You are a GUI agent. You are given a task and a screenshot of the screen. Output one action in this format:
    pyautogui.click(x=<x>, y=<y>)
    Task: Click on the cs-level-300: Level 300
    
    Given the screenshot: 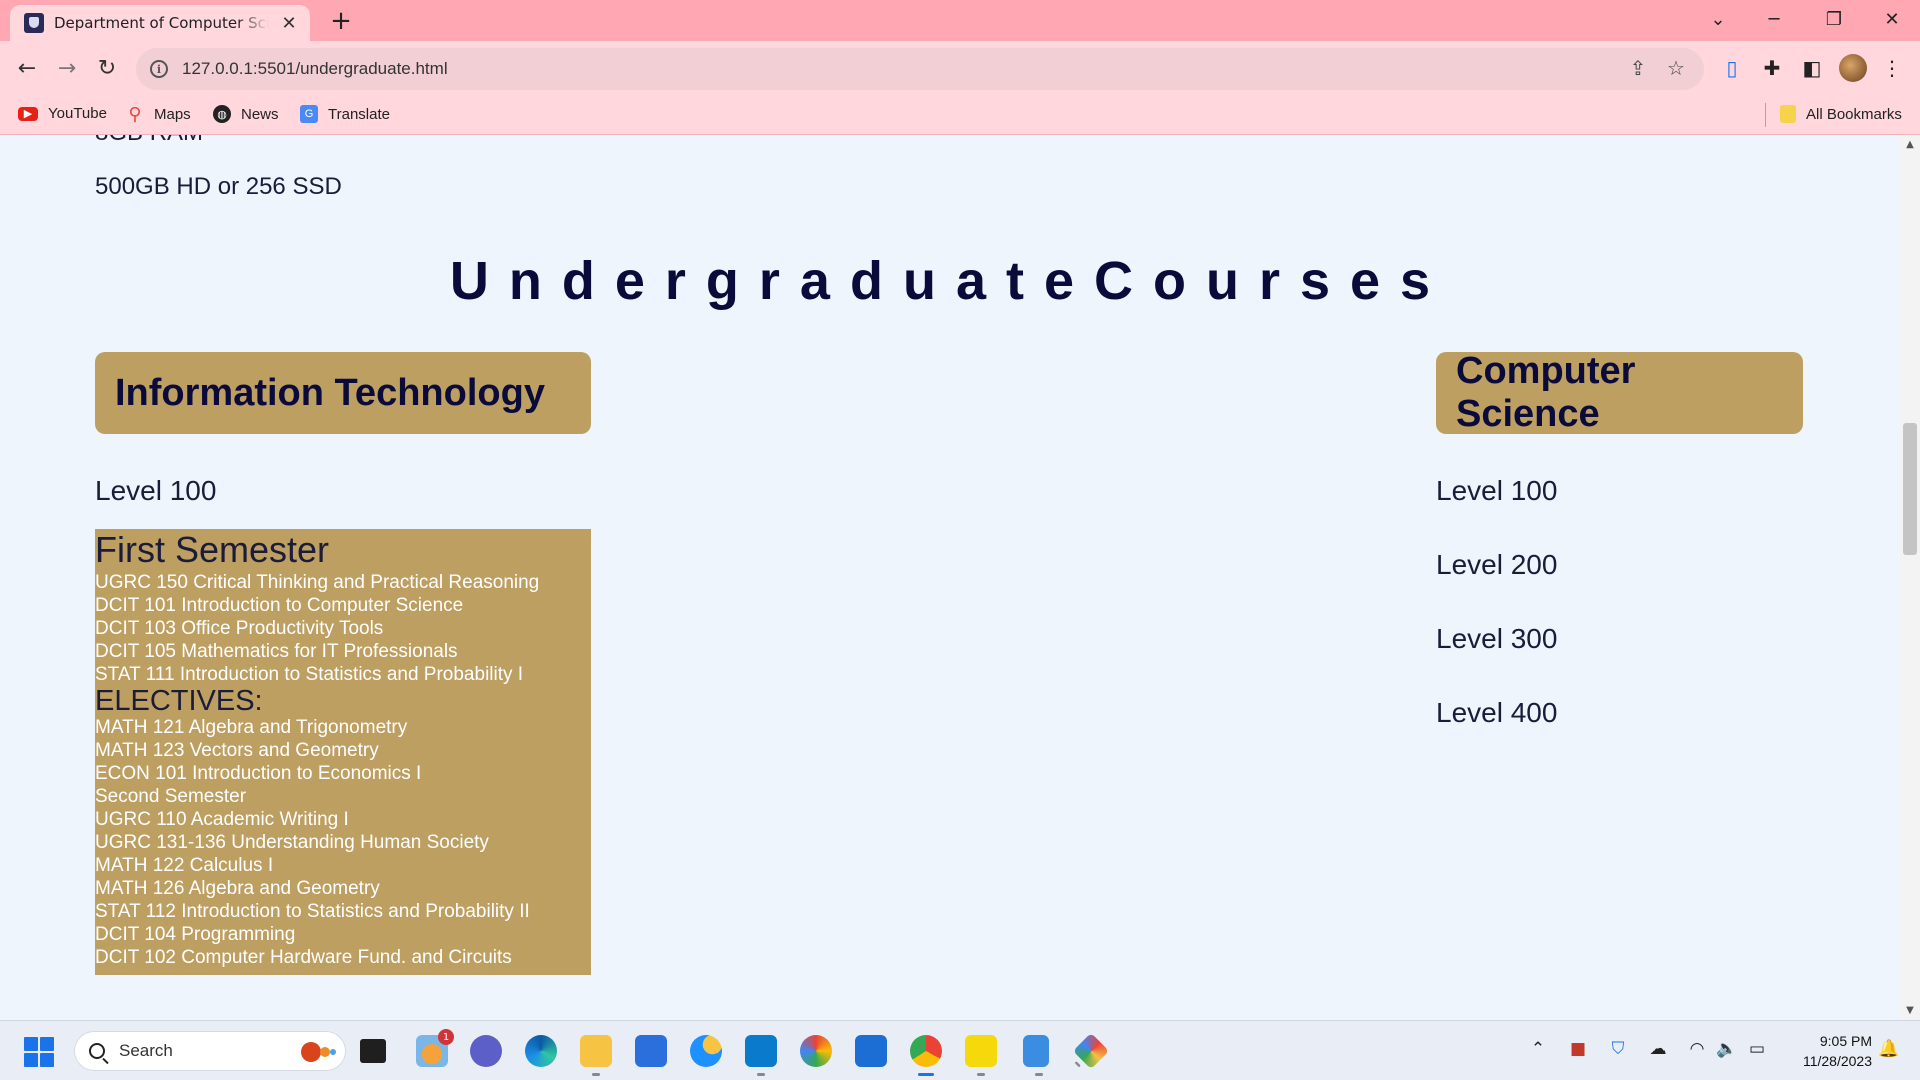 What is the action you would take?
    pyautogui.click(x=1496, y=639)
    